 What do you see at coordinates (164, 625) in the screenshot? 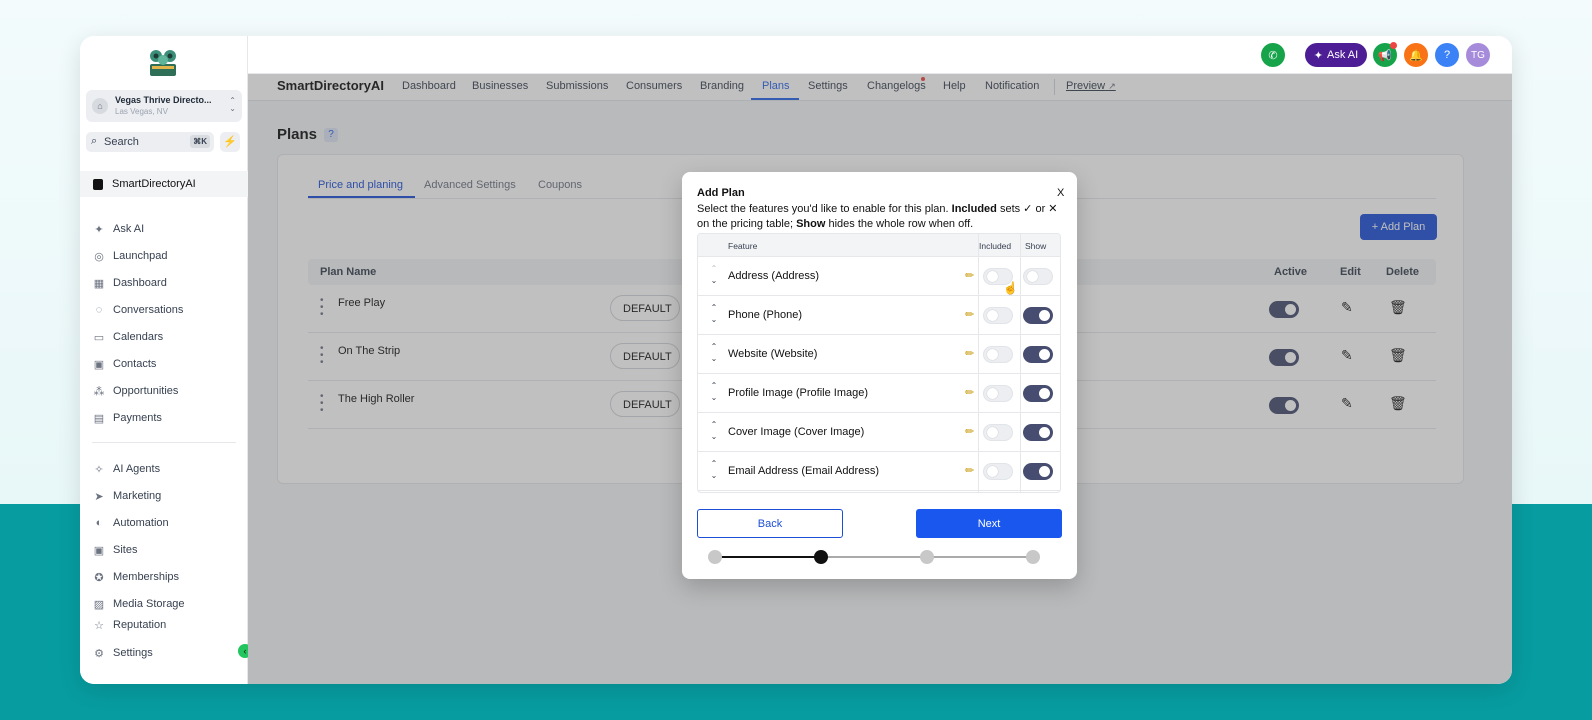
I see `sidebar-item-reputation: ☆ Reputation` at bounding box center [164, 625].